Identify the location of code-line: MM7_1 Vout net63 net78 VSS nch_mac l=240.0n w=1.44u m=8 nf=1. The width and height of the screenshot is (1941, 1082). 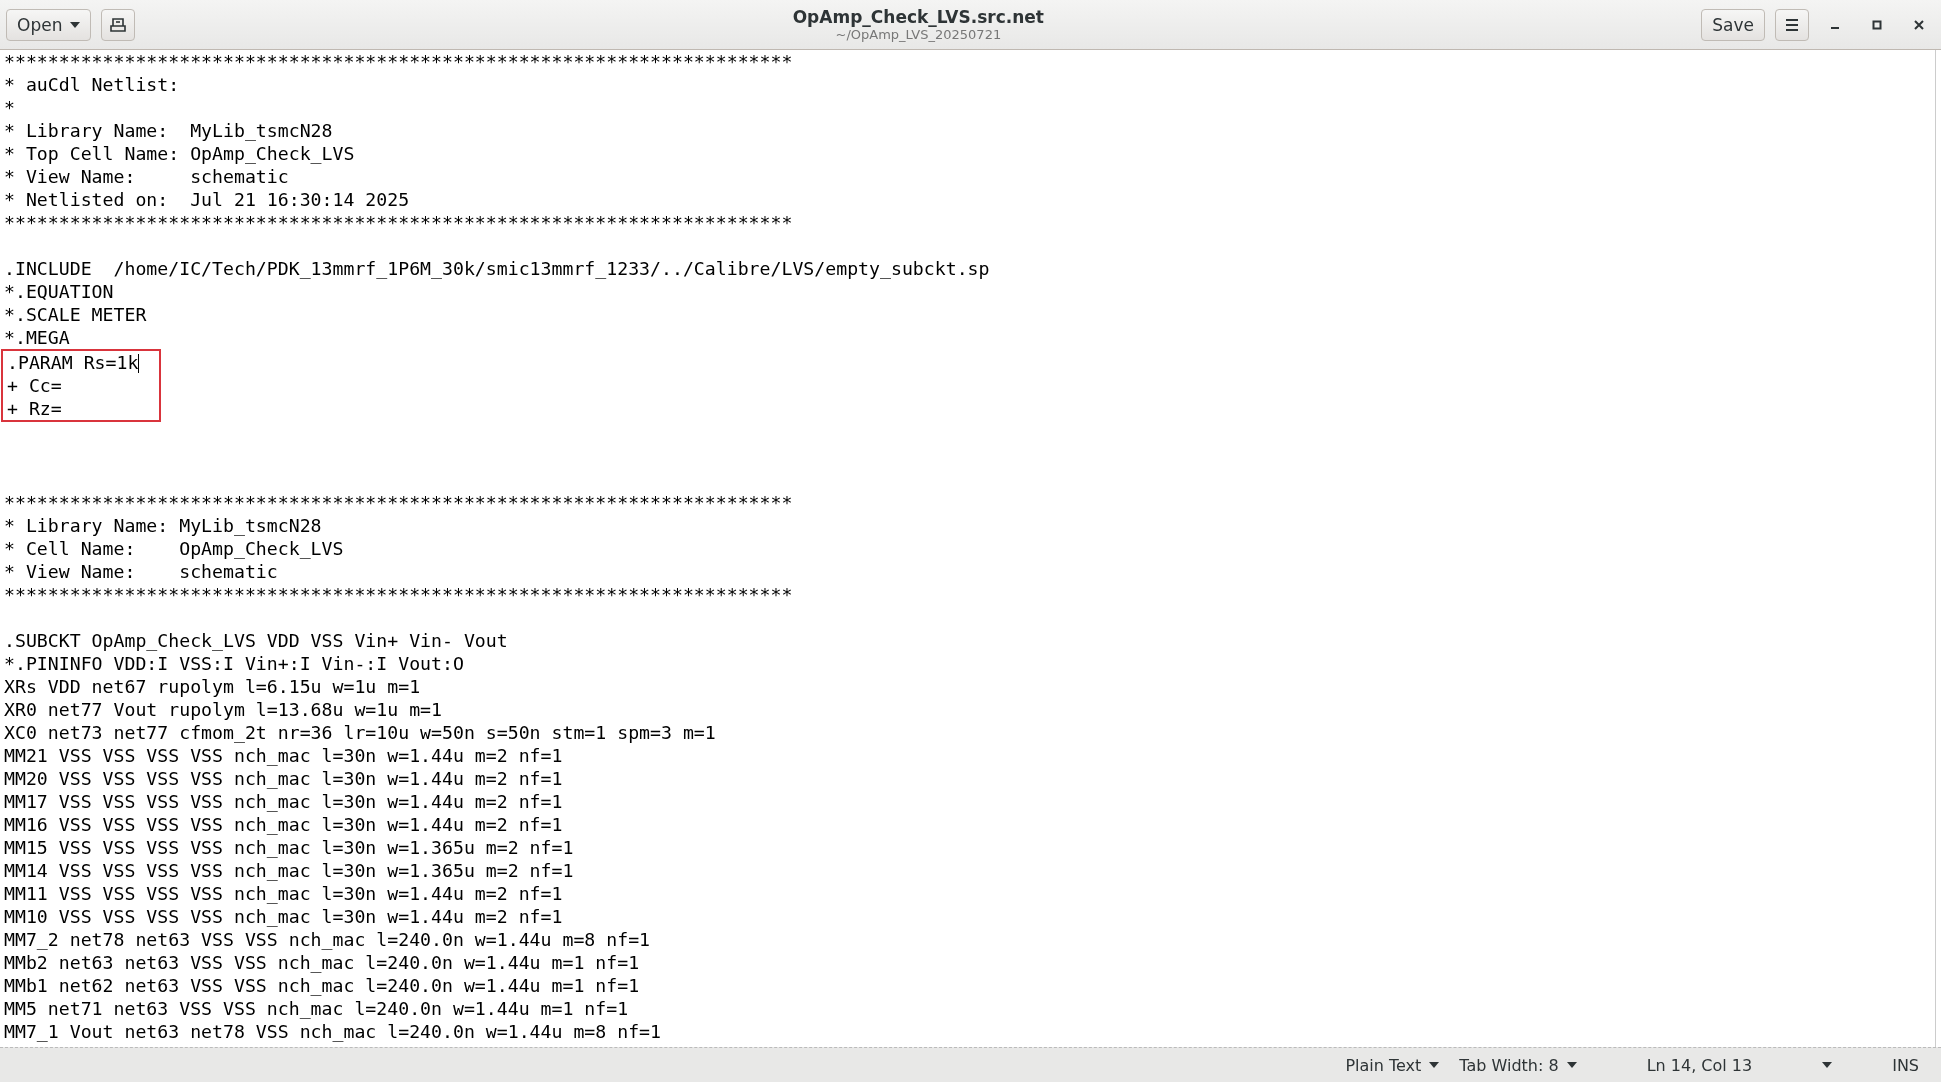
(332, 1031).